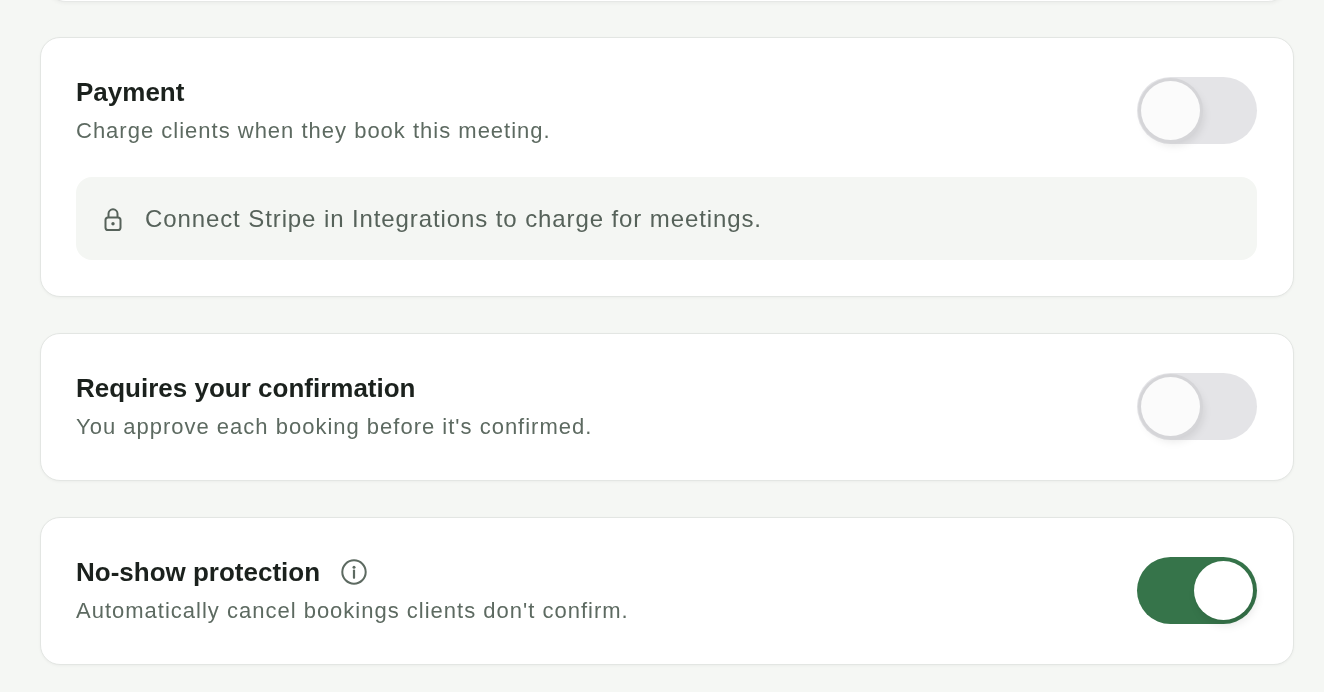  I want to click on setting-description: You approve each booking before it's confirmed., so click(334, 427).